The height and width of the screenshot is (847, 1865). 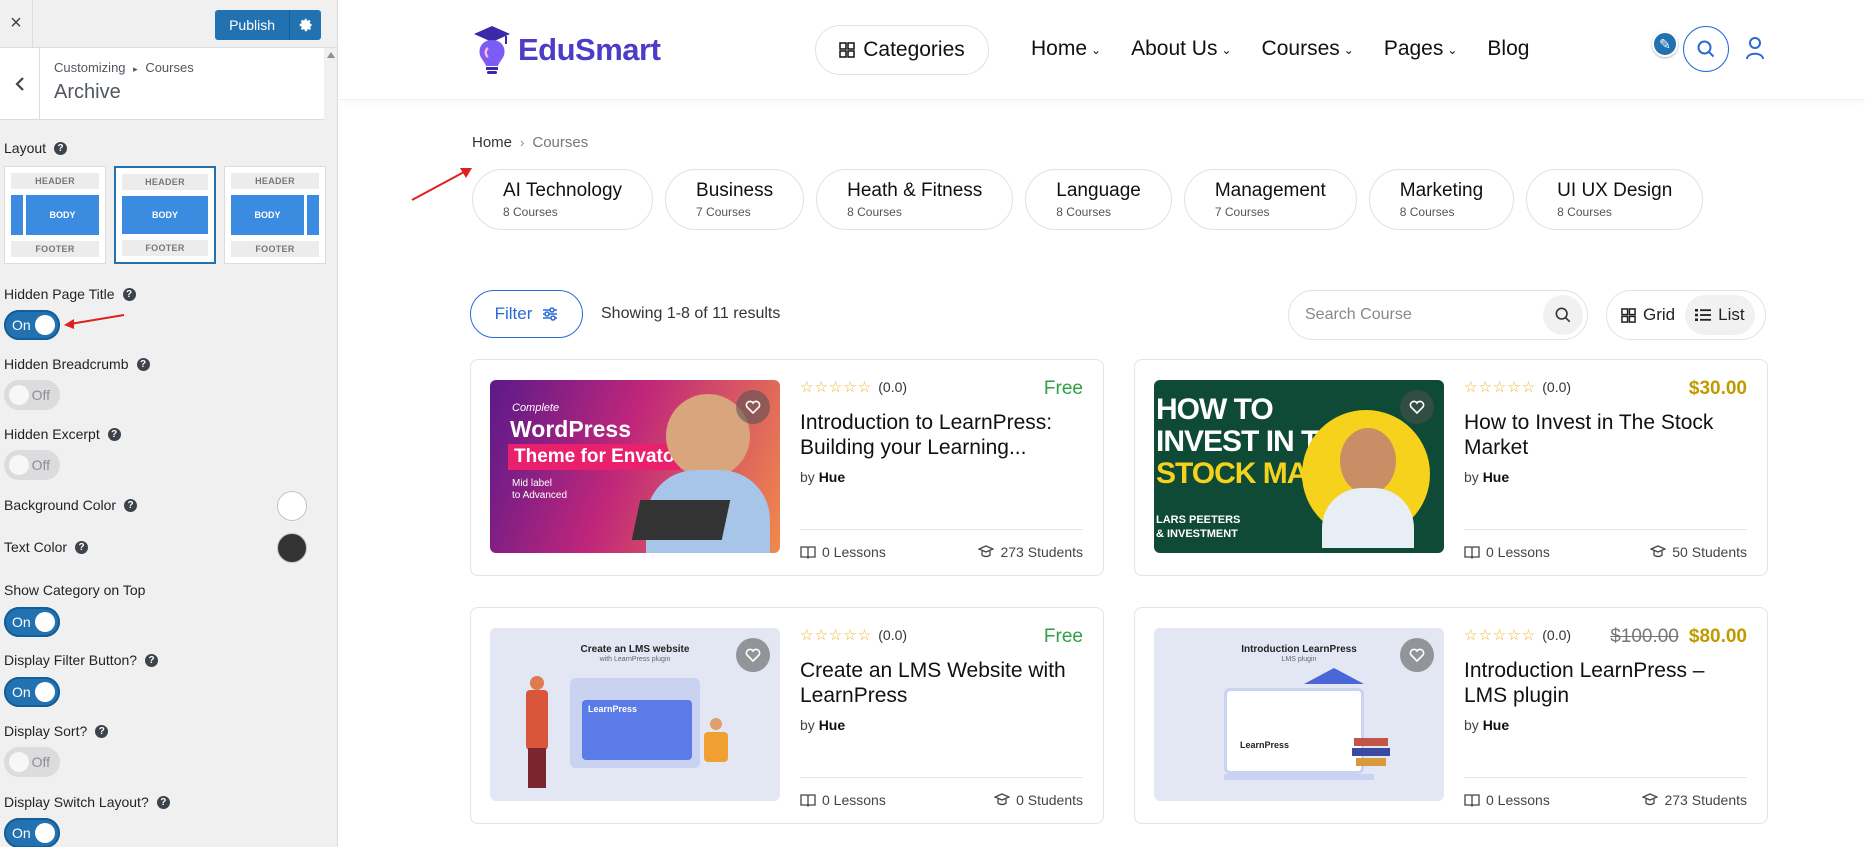 I want to click on categories-label: Categories, so click(x=914, y=49).